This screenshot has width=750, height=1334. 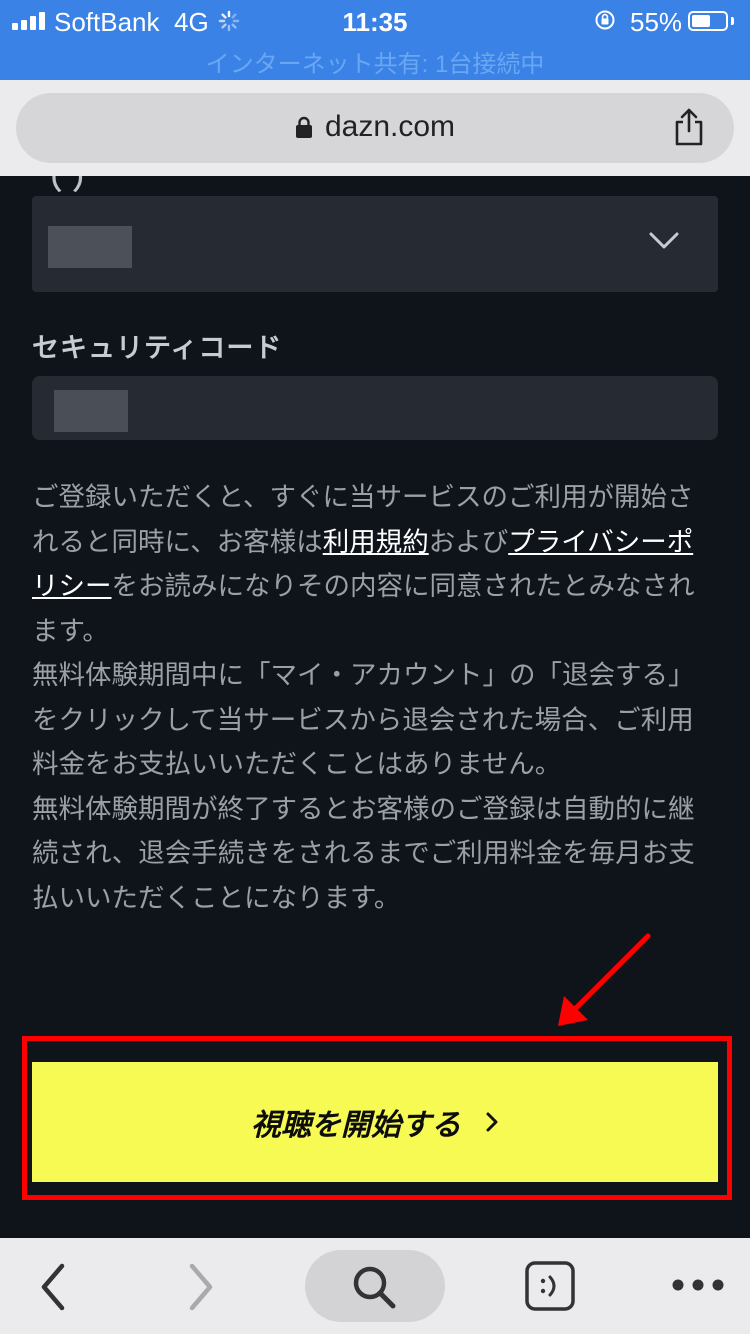 I want to click on back-icon, so click(x=53, y=1287).